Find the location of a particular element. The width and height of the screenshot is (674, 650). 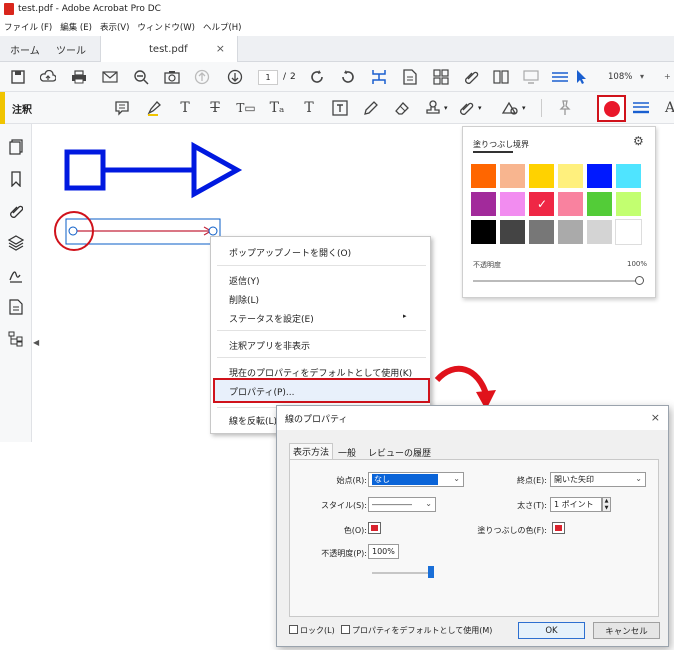

red-curved-arrow is located at coordinates (461, 380).